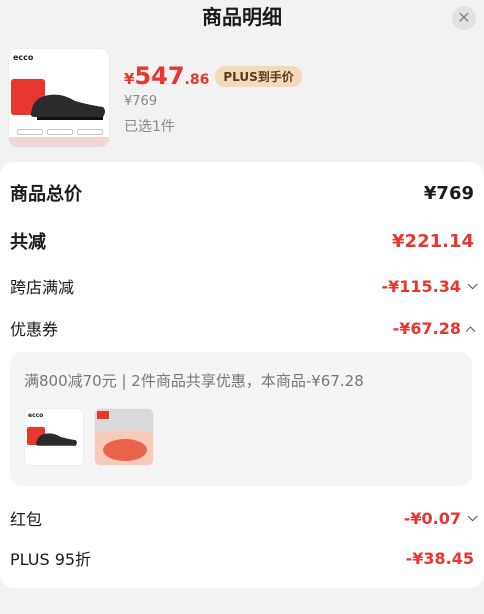 The height and width of the screenshot is (614, 484). What do you see at coordinates (421, 286) in the screenshot?
I see `cross-store-amount: -¥115.34` at bounding box center [421, 286].